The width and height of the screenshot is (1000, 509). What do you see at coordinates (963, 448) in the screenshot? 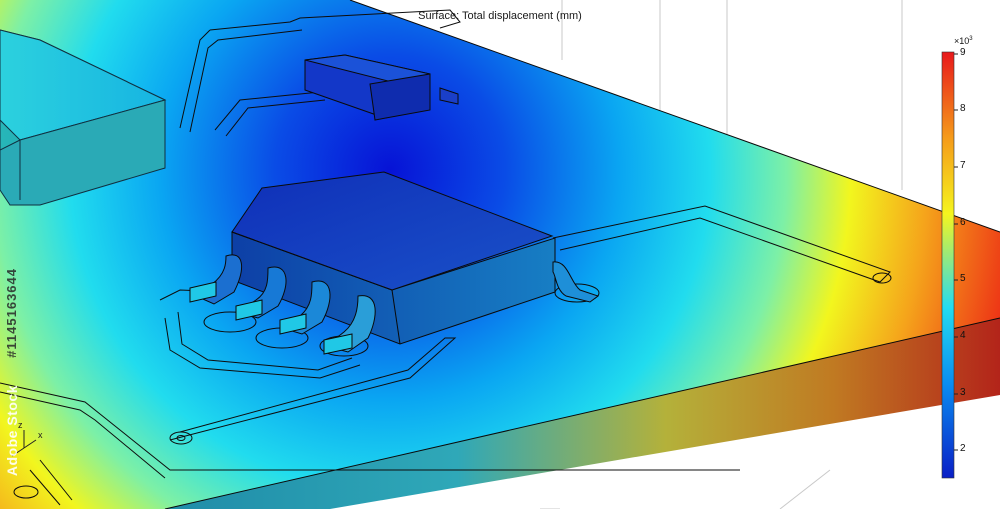
I see `colorbar-tick-label: 2` at bounding box center [963, 448].